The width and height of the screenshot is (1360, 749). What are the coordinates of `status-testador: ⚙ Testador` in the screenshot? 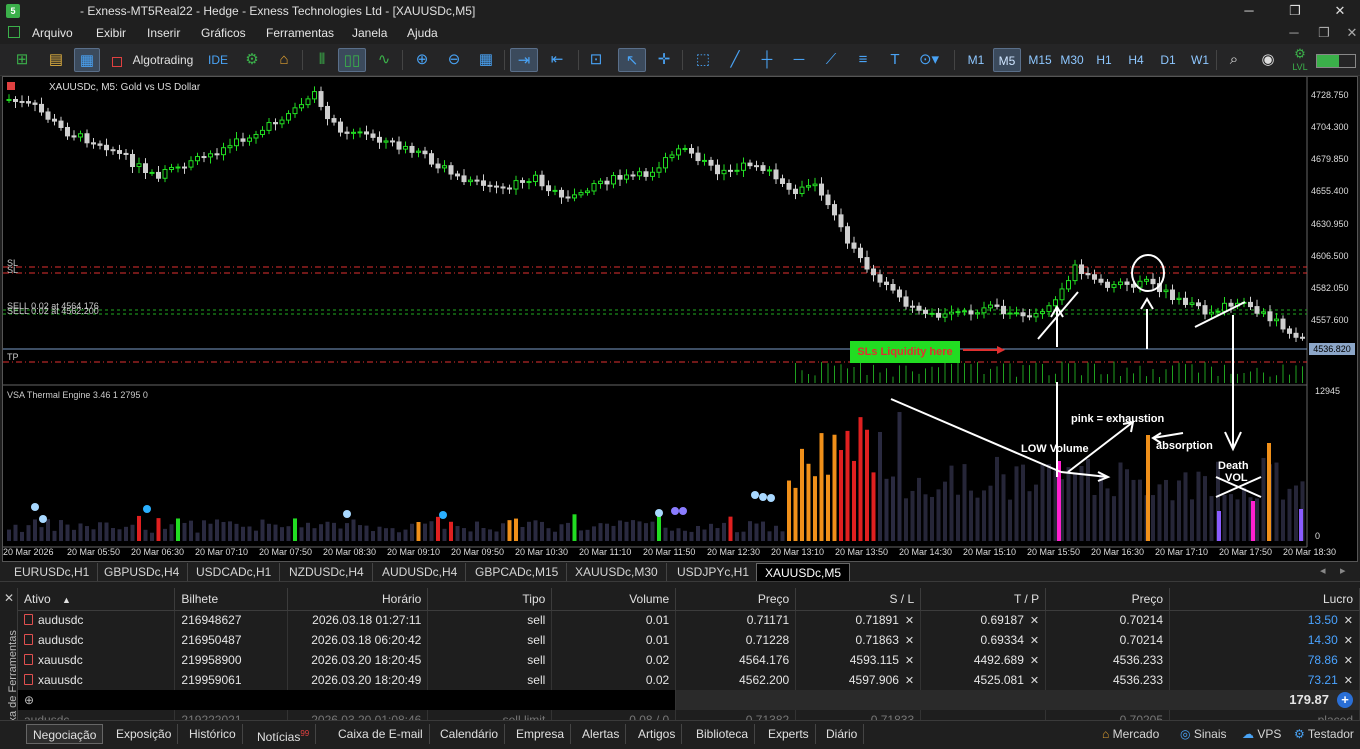 It's located at (1324, 734).